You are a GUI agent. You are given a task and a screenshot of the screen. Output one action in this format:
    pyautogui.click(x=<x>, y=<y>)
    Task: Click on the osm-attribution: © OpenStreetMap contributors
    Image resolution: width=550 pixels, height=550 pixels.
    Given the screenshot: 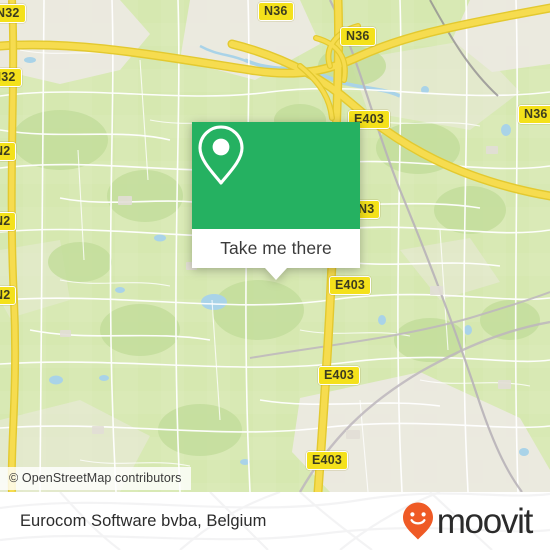 What is the action you would take?
    pyautogui.click(x=95, y=478)
    